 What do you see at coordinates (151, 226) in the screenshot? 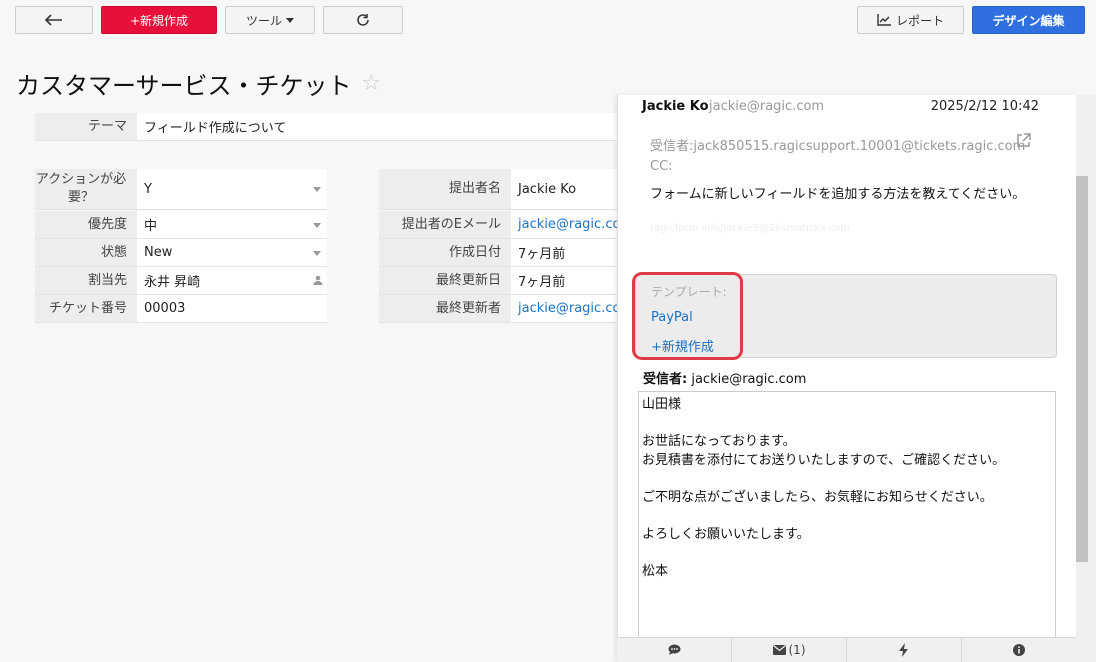
I see `priority-value: 中` at bounding box center [151, 226].